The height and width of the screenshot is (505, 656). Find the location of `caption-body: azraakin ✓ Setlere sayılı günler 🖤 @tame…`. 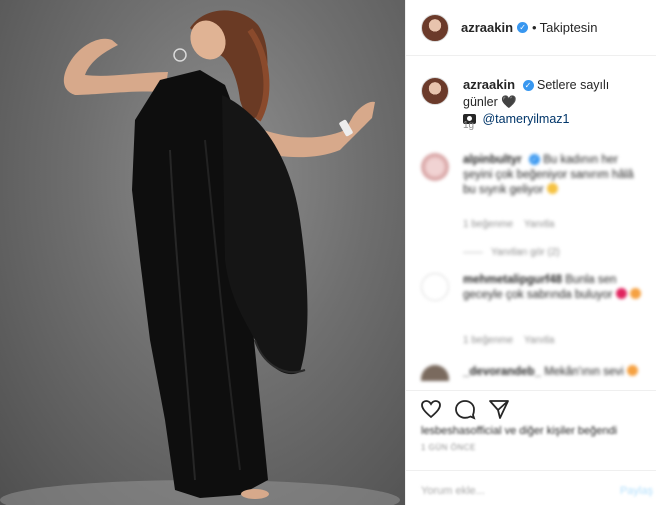

caption-body: azraakin ✓ Setlere sayılı günler 🖤 @tame… is located at coordinates (554, 102).